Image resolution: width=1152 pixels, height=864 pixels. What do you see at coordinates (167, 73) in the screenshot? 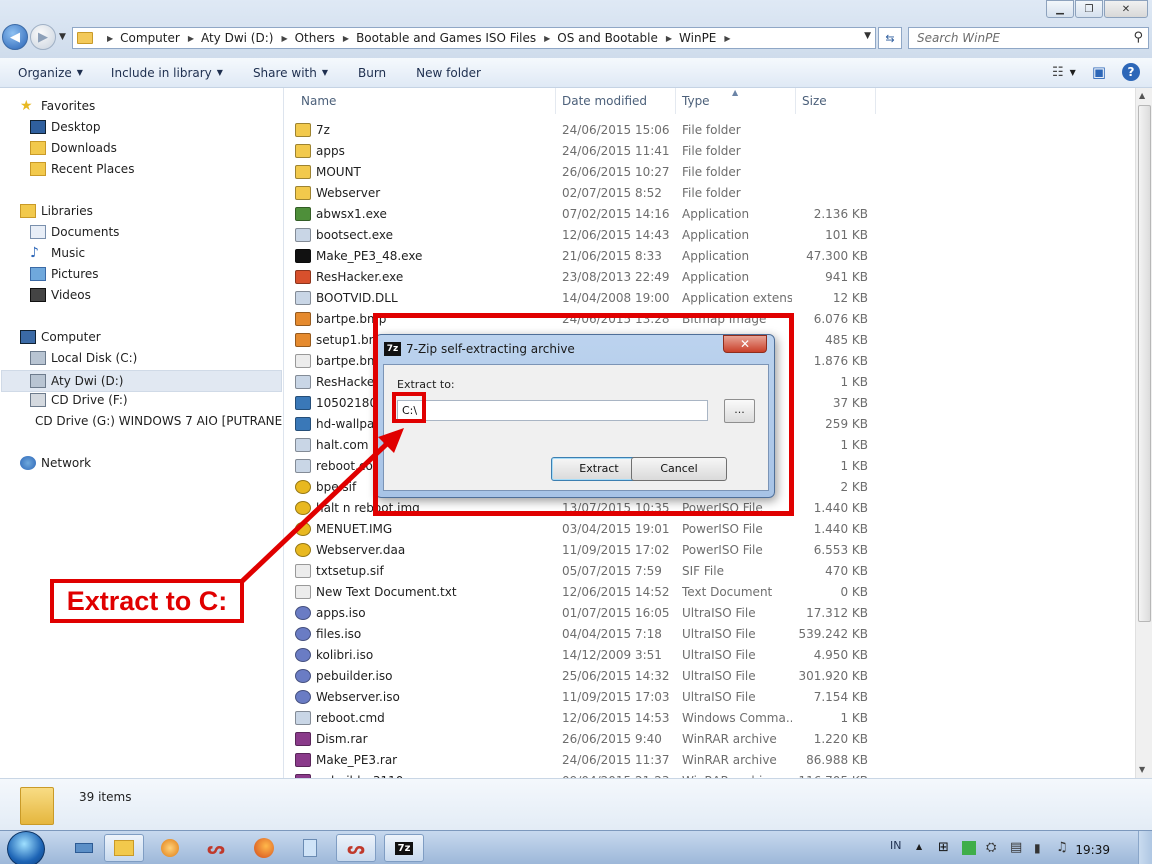
I see `include-in-library-button: Include in library ▼` at bounding box center [167, 73].